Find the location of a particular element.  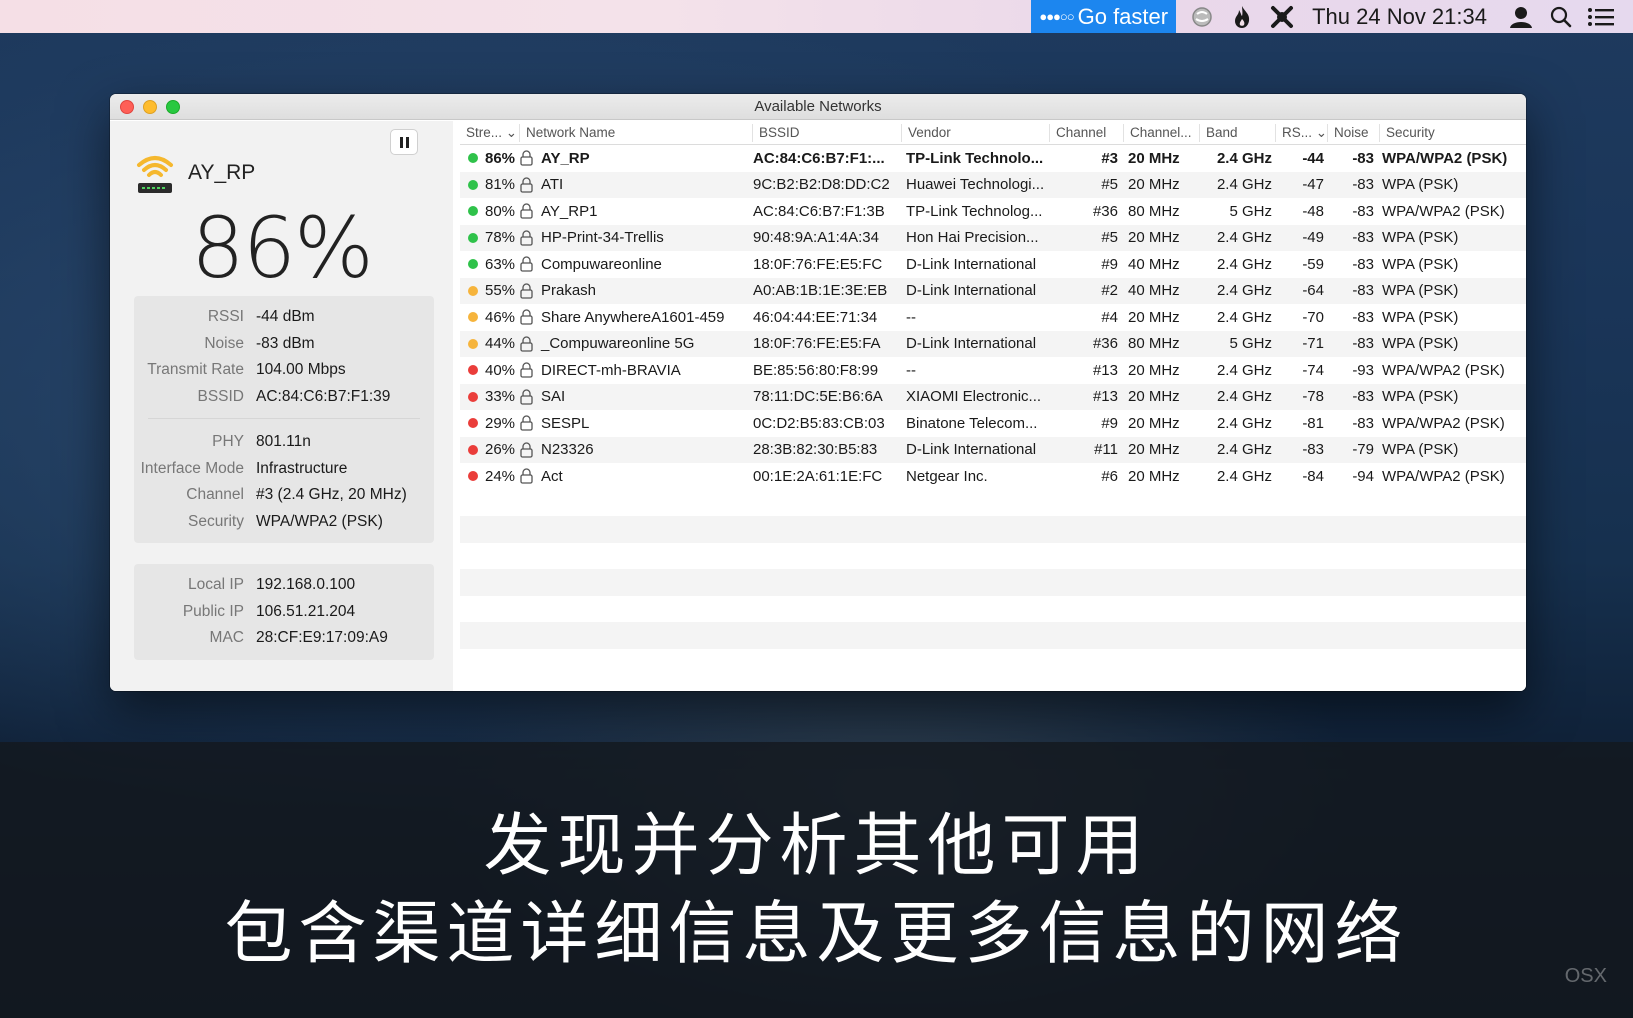

strength-cell: 33% is located at coordinates (490, 396).